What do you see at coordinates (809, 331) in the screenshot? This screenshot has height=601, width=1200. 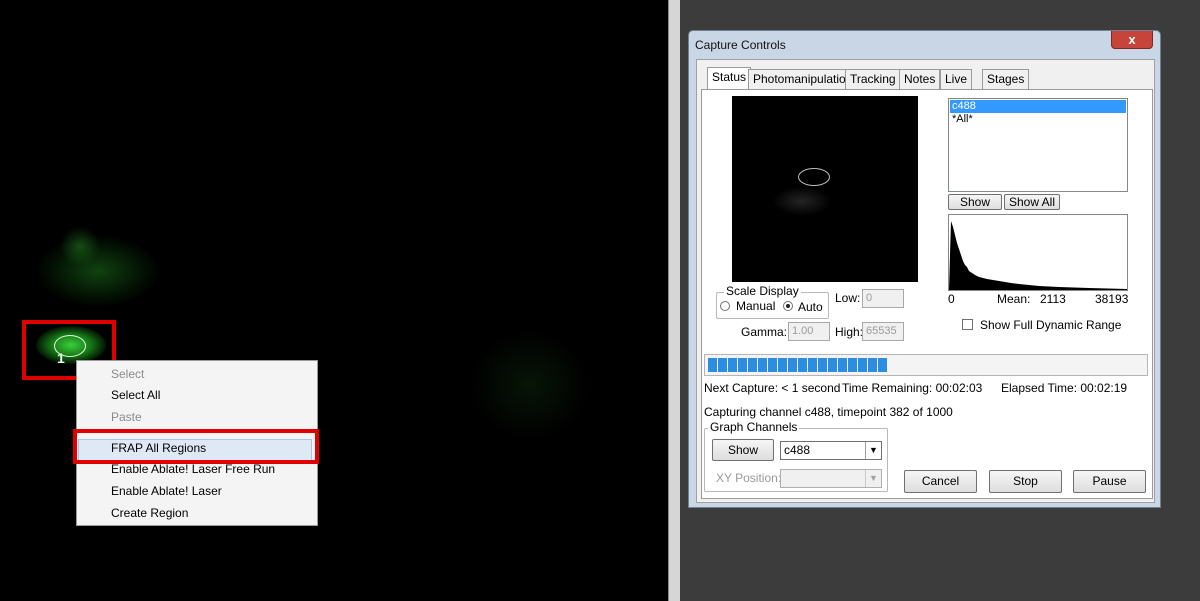 I see `gamma-input: 1.00` at bounding box center [809, 331].